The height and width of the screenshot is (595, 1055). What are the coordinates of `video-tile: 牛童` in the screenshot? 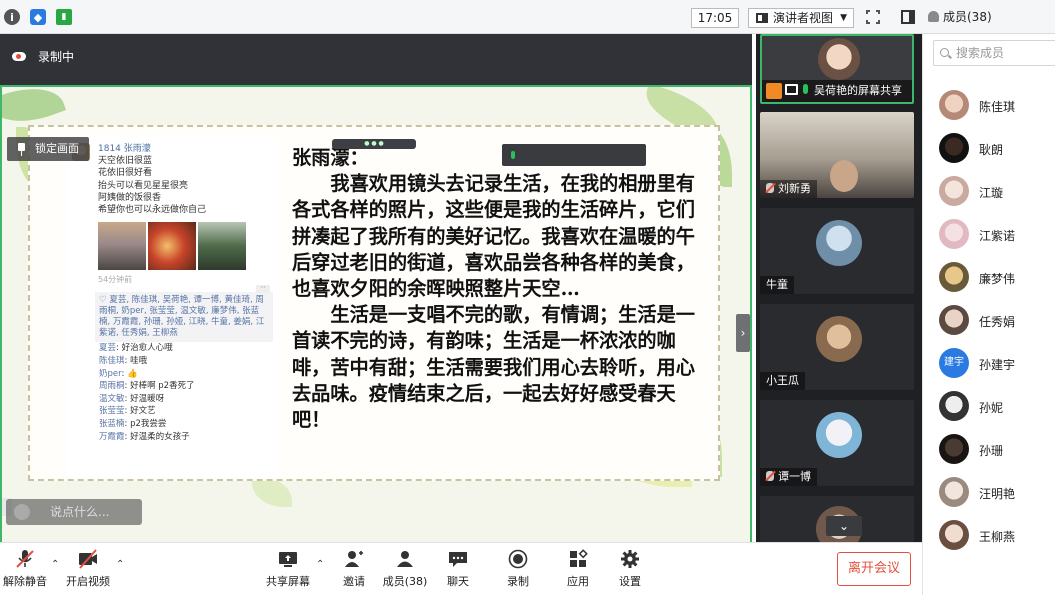 It's located at (837, 251).